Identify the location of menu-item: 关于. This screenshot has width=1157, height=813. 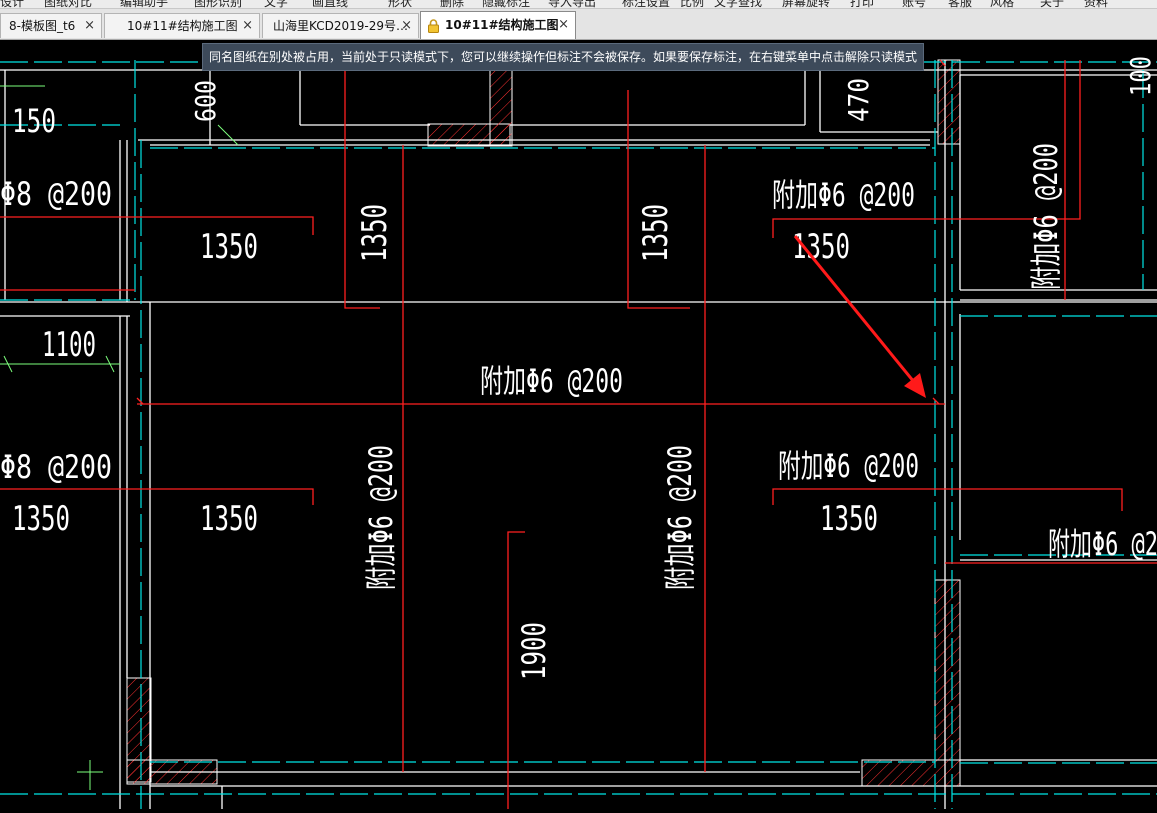
(1052, 4).